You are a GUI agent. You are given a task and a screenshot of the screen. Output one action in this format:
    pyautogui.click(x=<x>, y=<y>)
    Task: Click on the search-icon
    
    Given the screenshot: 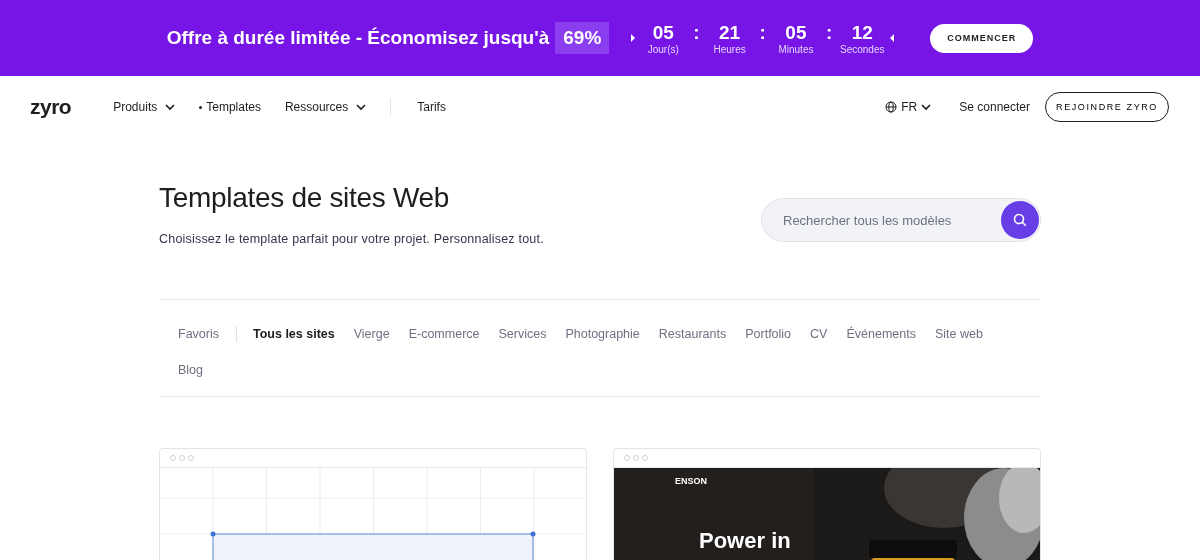 What is the action you would take?
    pyautogui.click(x=1020, y=220)
    